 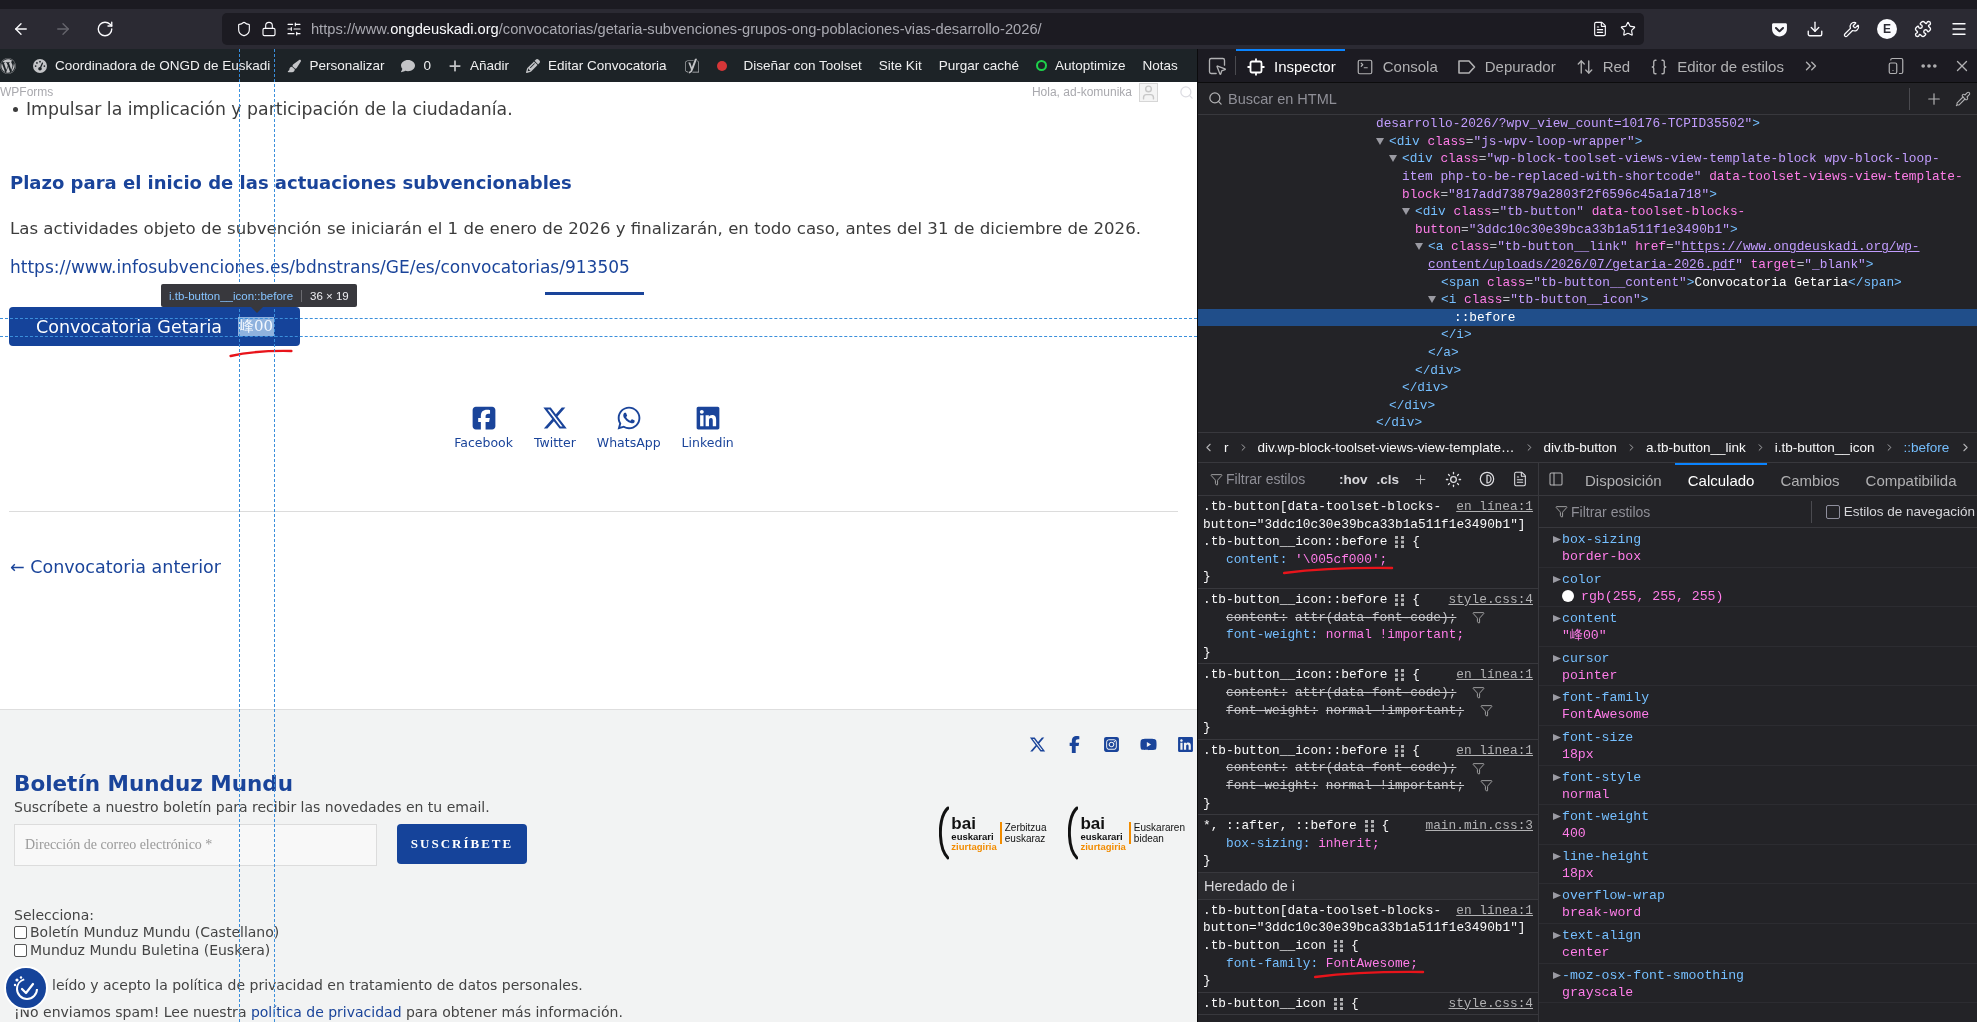 What do you see at coordinates (1695, 447) in the screenshot?
I see `breadcrumb: a.tb-button__link` at bounding box center [1695, 447].